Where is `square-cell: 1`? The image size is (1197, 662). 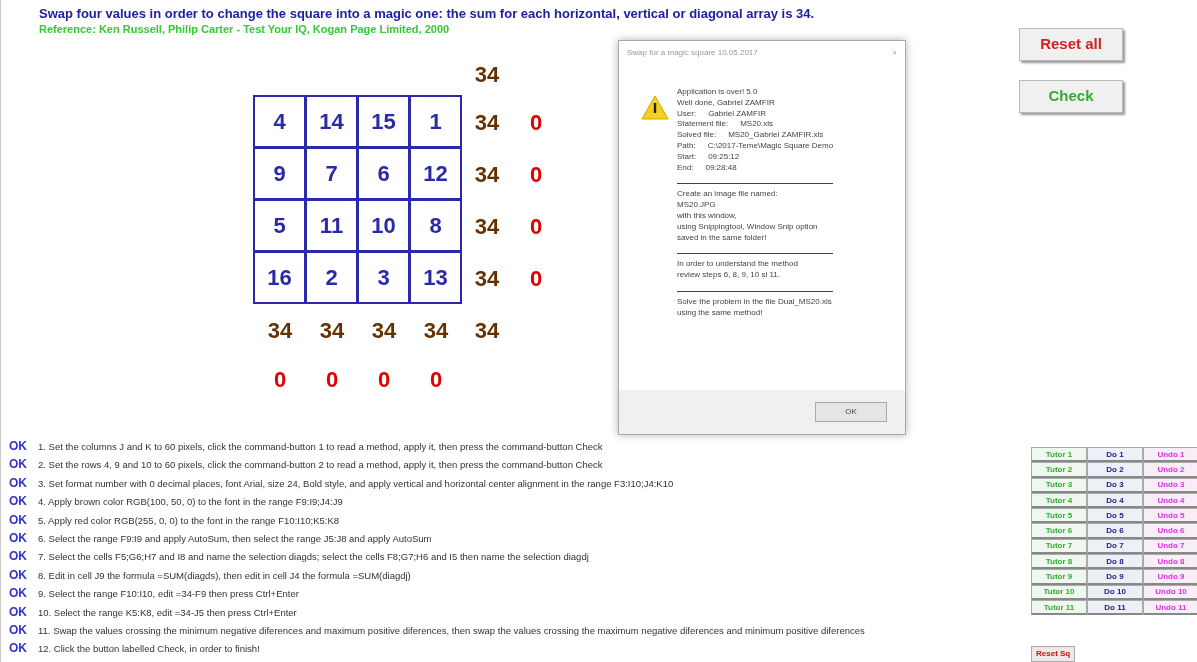 square-cell: 1 is located at coordinates (435, 121).